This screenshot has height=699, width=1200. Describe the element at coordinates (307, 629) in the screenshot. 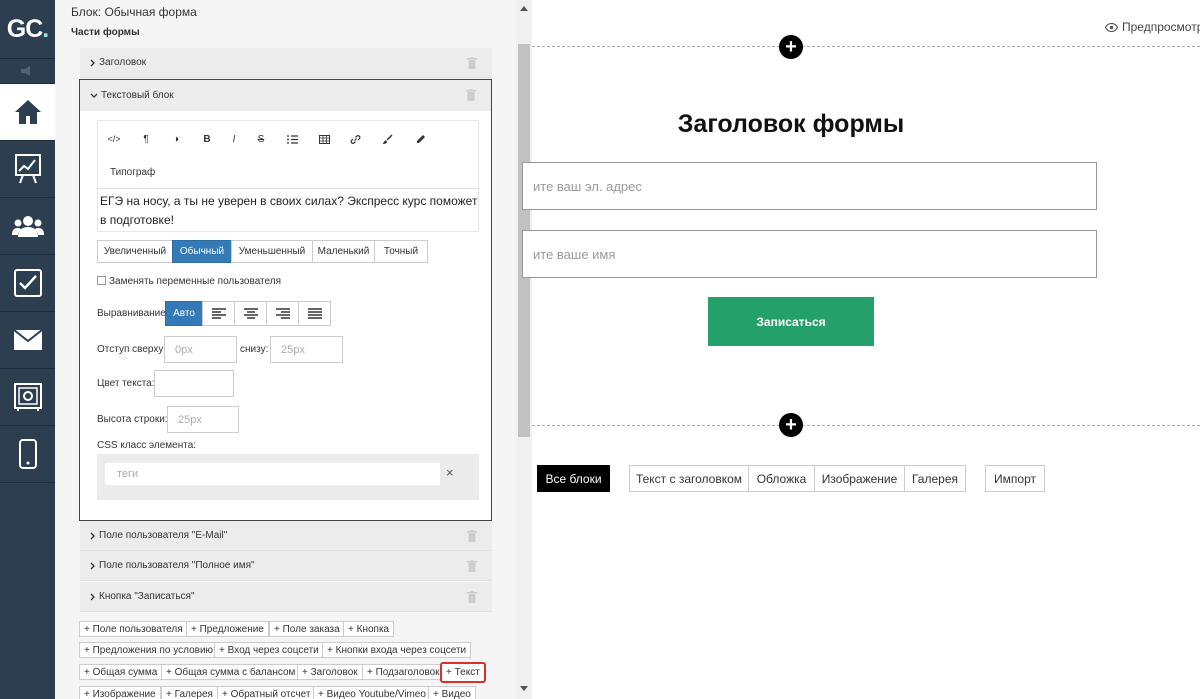

I see `add-order-field-button: + Поле заказа` at that location.